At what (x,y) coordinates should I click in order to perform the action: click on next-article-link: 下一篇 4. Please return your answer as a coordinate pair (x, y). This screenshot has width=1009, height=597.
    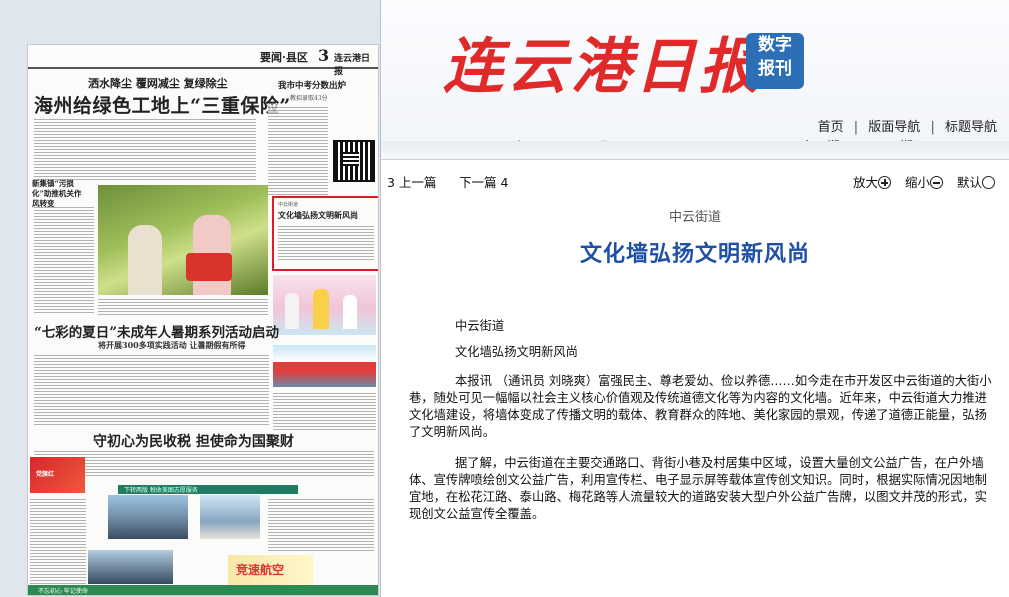
    Looking at the image, I should click on (483, 181).